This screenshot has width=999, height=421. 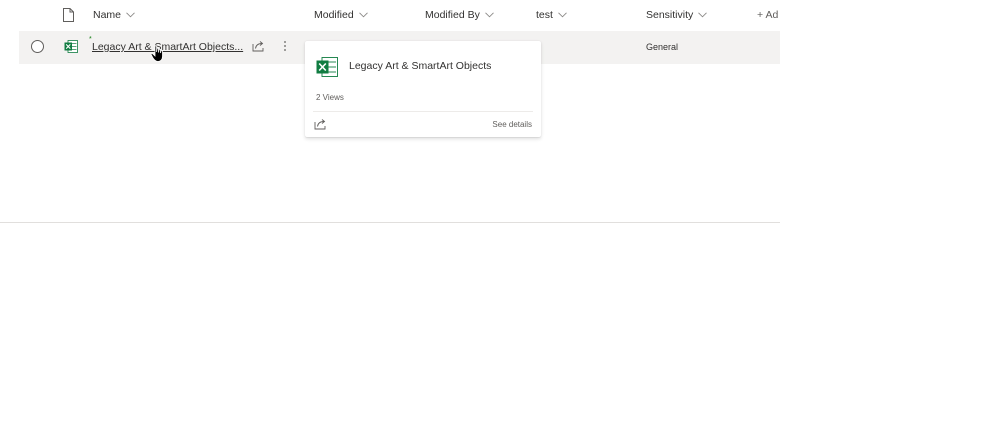 I want to click on column-header-test-label: test, so click(x=544, y=15).